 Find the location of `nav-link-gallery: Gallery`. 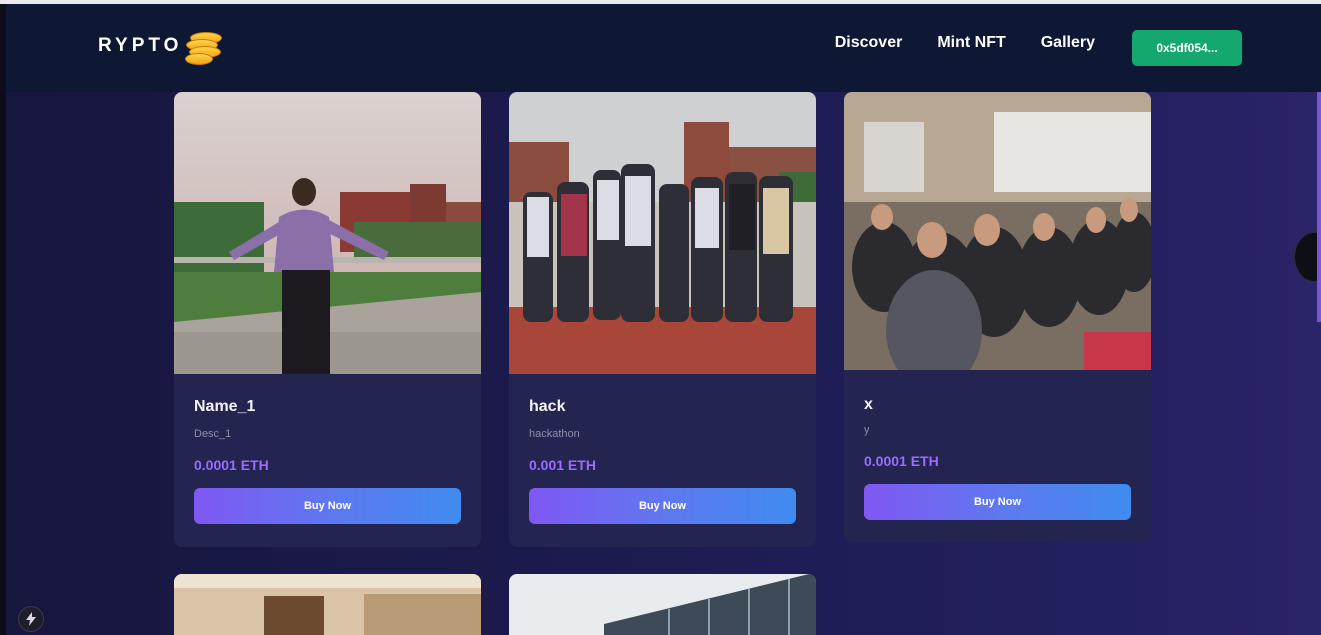

nav-link-gallery: Gallery is located at coordinates (1068, 43).